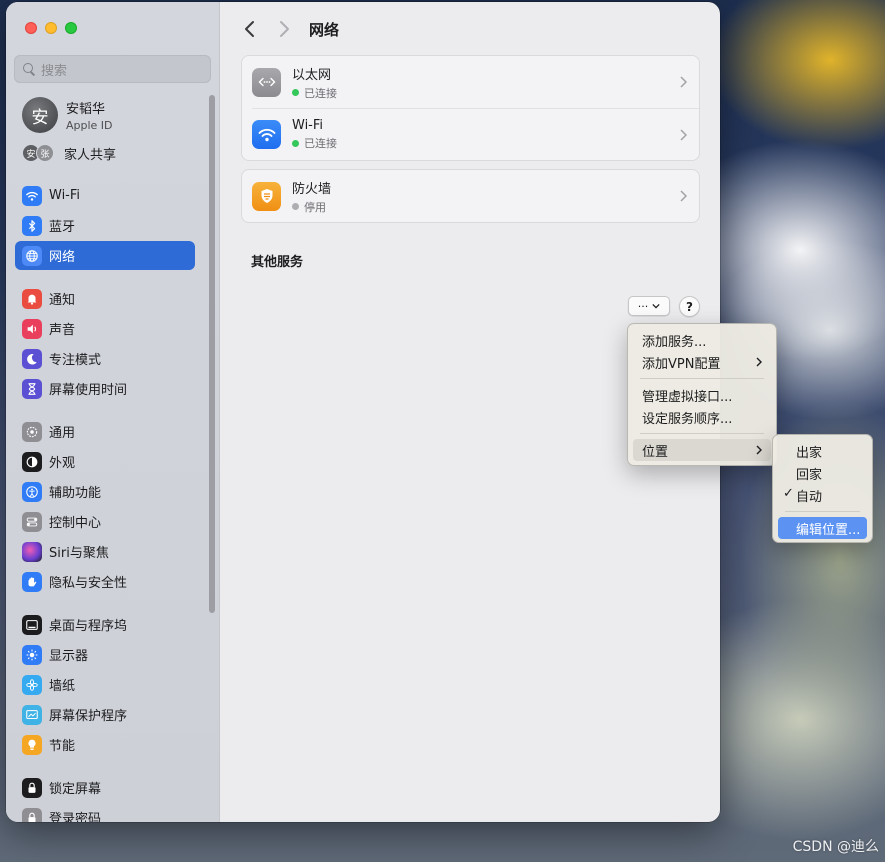  I want to click on family-avatars: 安 张, so click(39, 153).